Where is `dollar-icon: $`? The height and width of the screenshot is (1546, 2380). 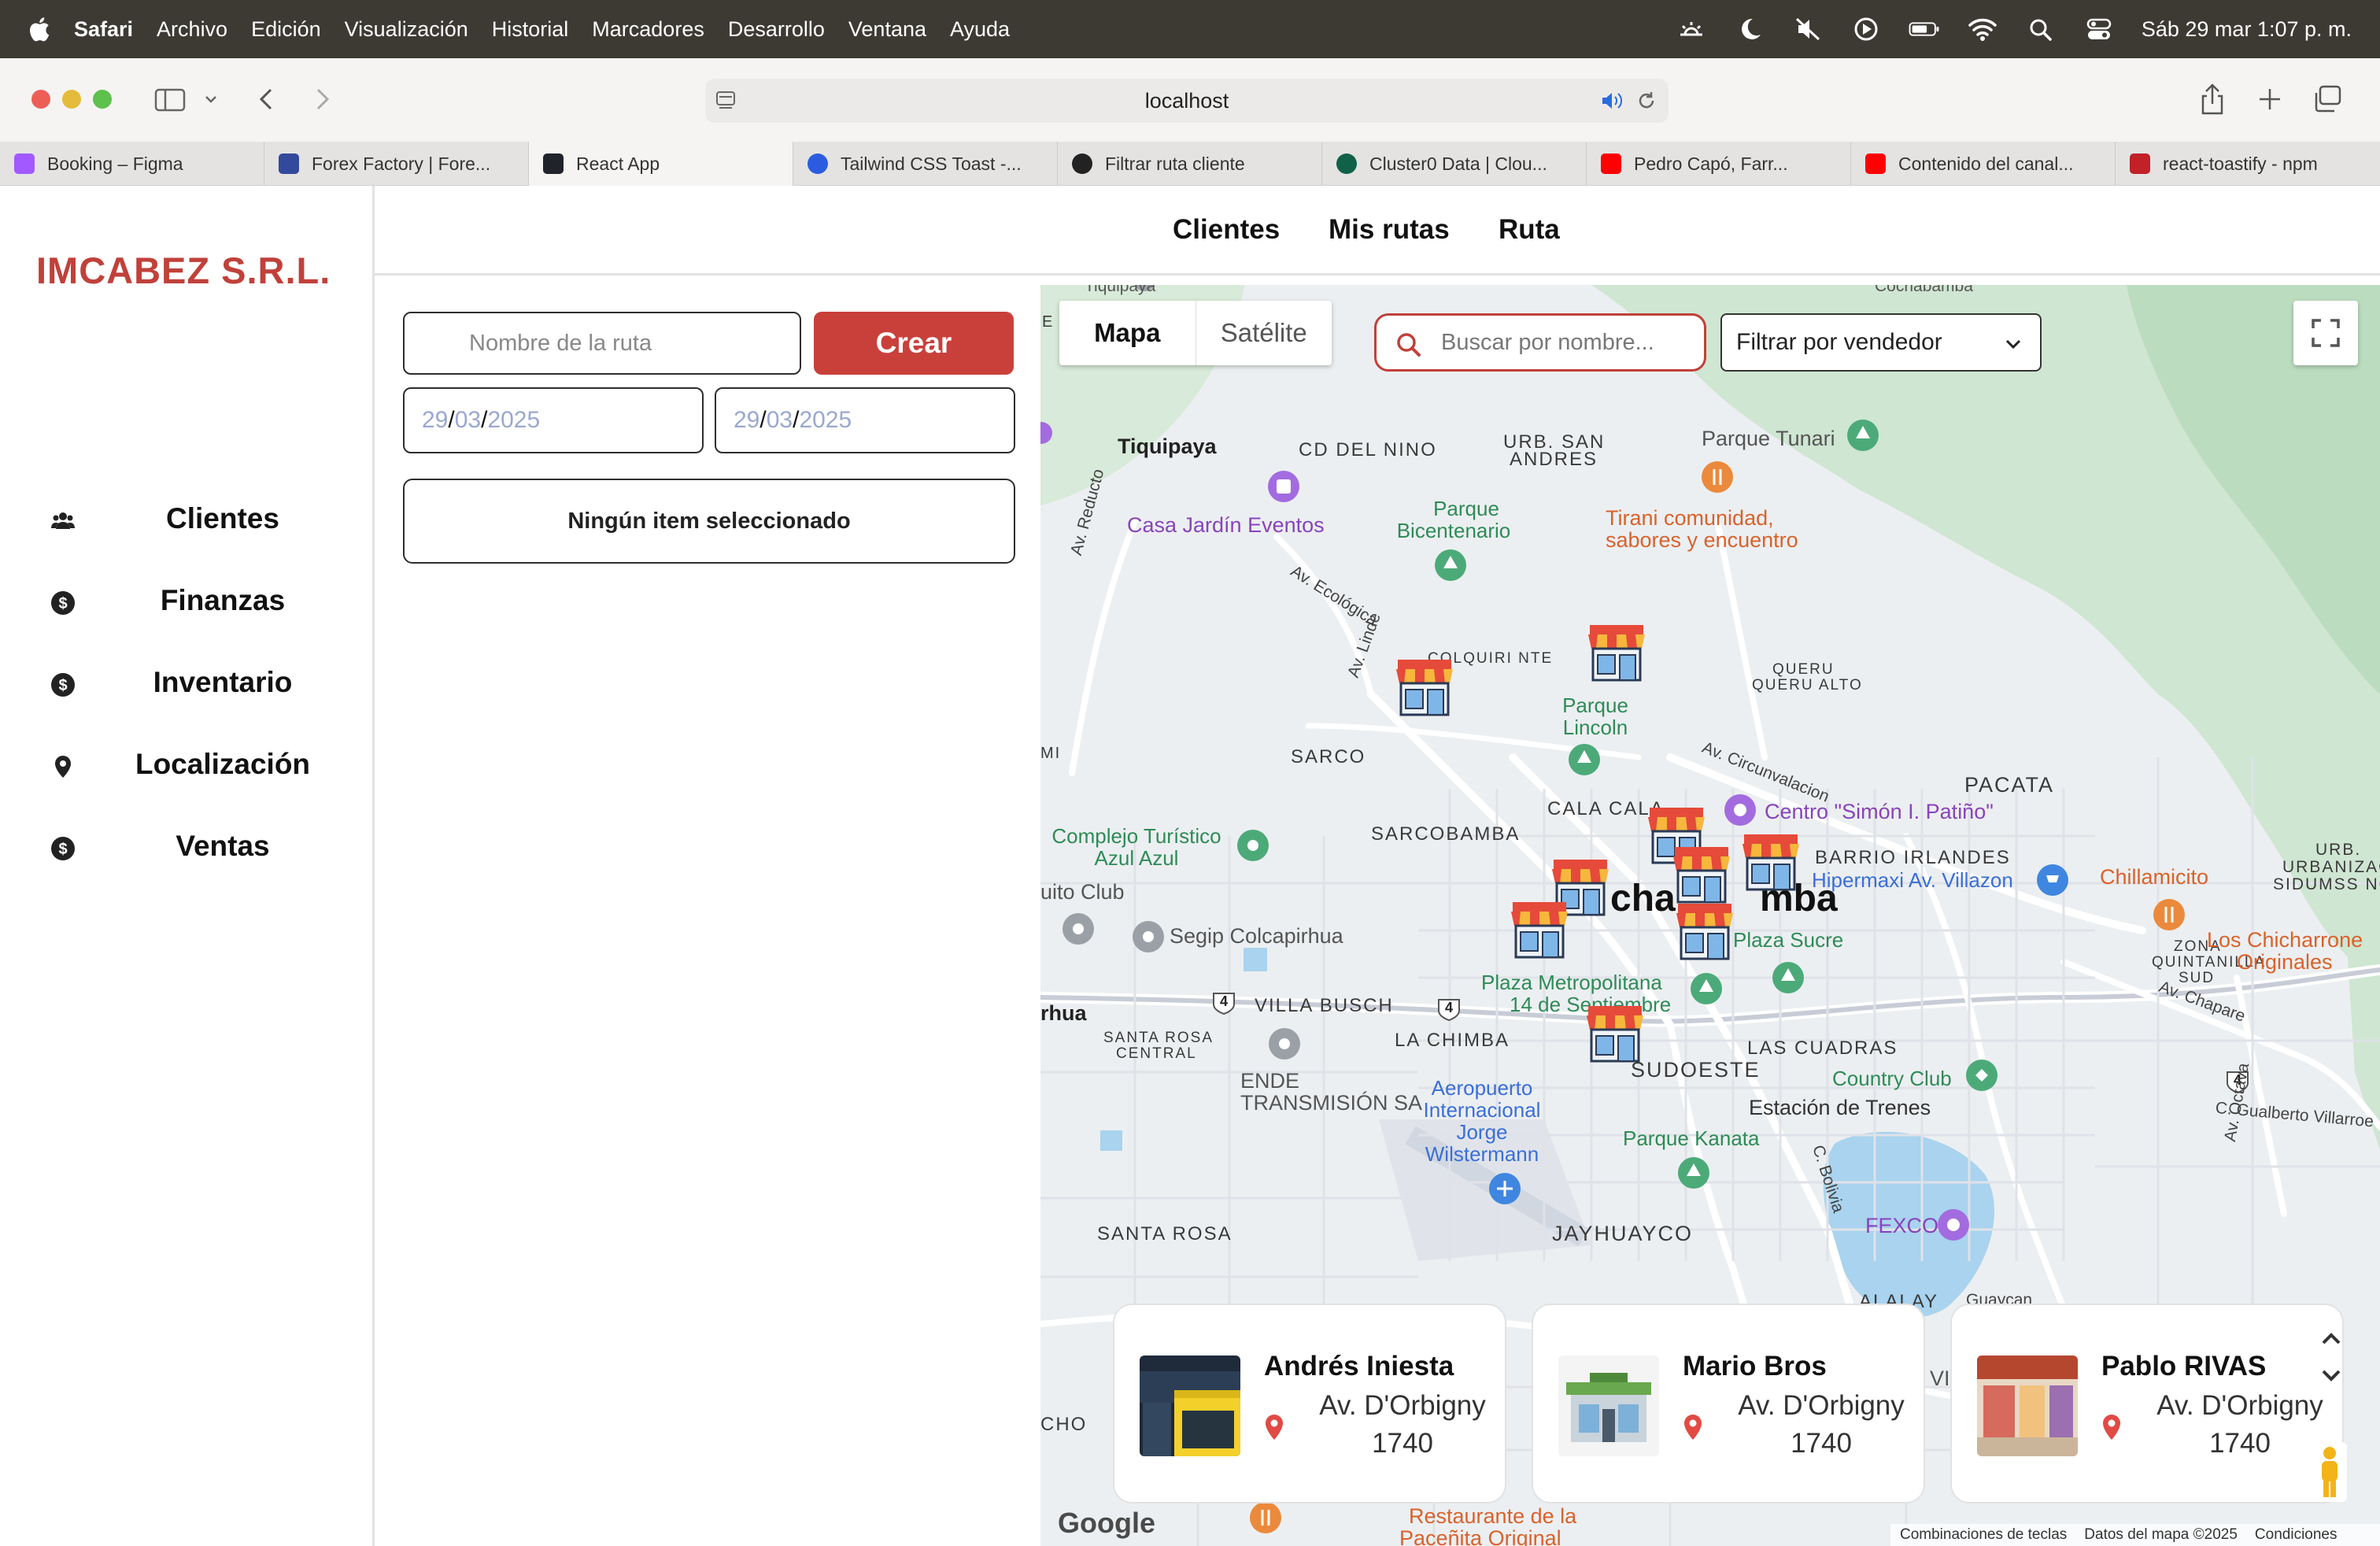 dollar-icon: $ is located at coordinates (63, 685).